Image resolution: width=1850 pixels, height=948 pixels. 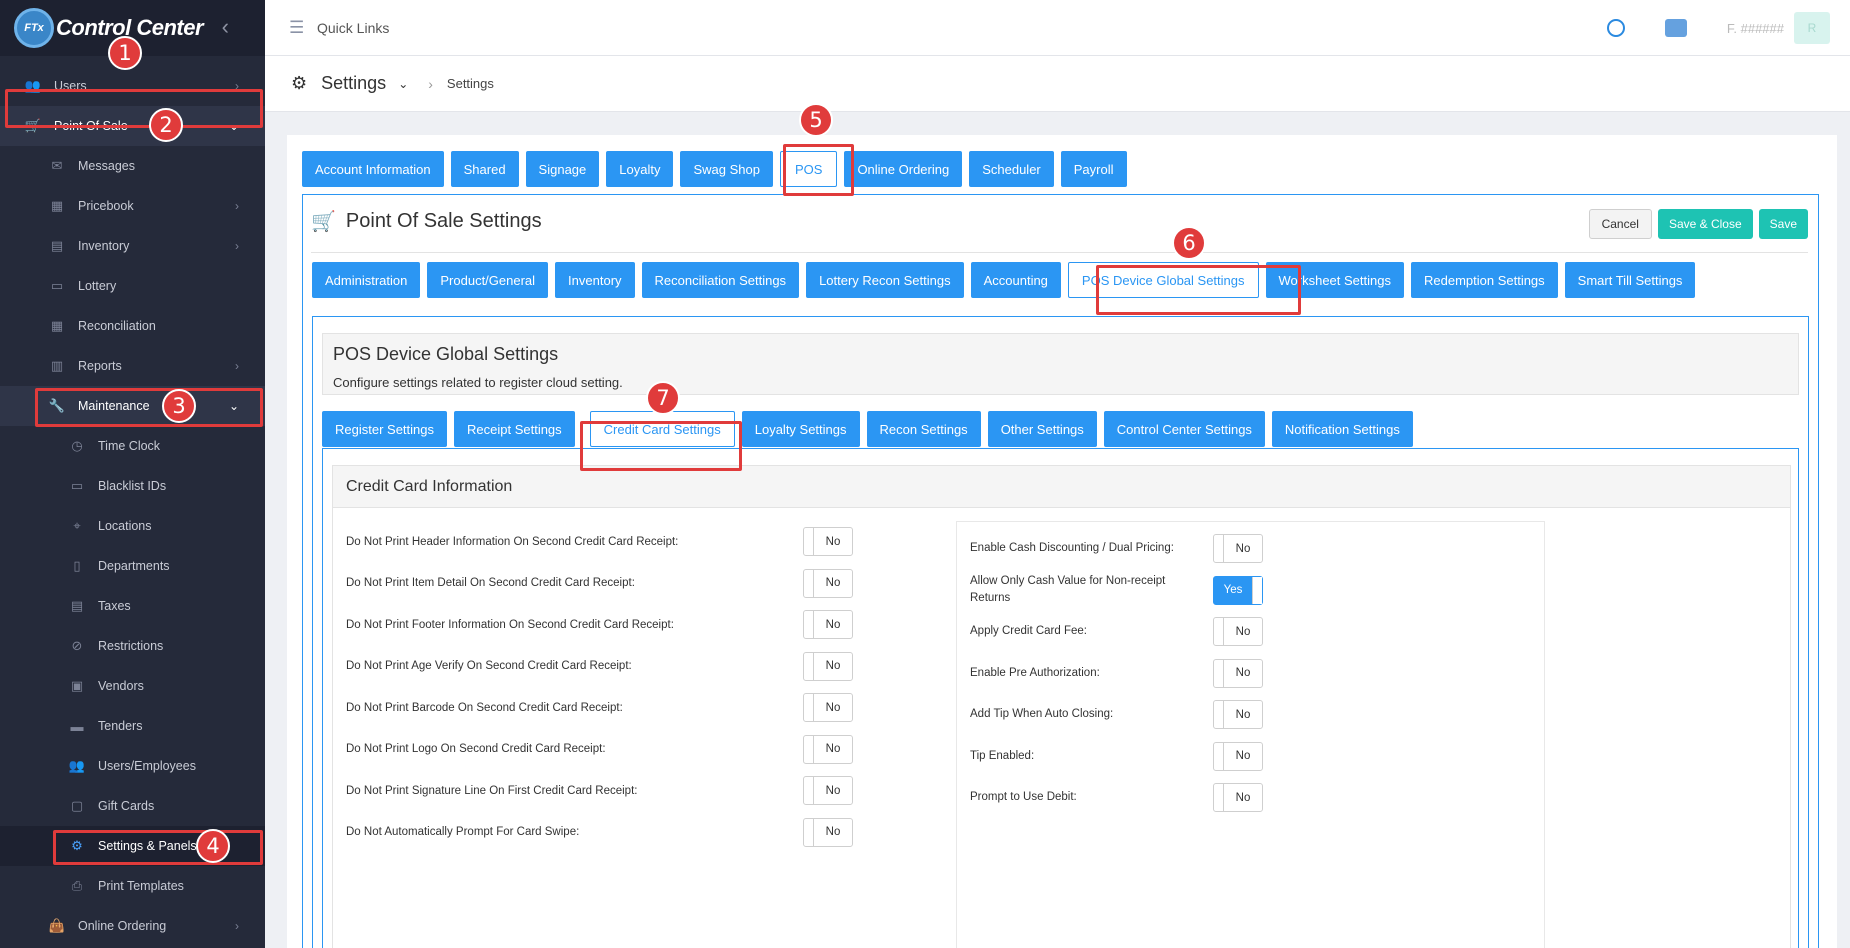 I want to click on sidebar-item-label: Lottery, so click(x=97, y=286).